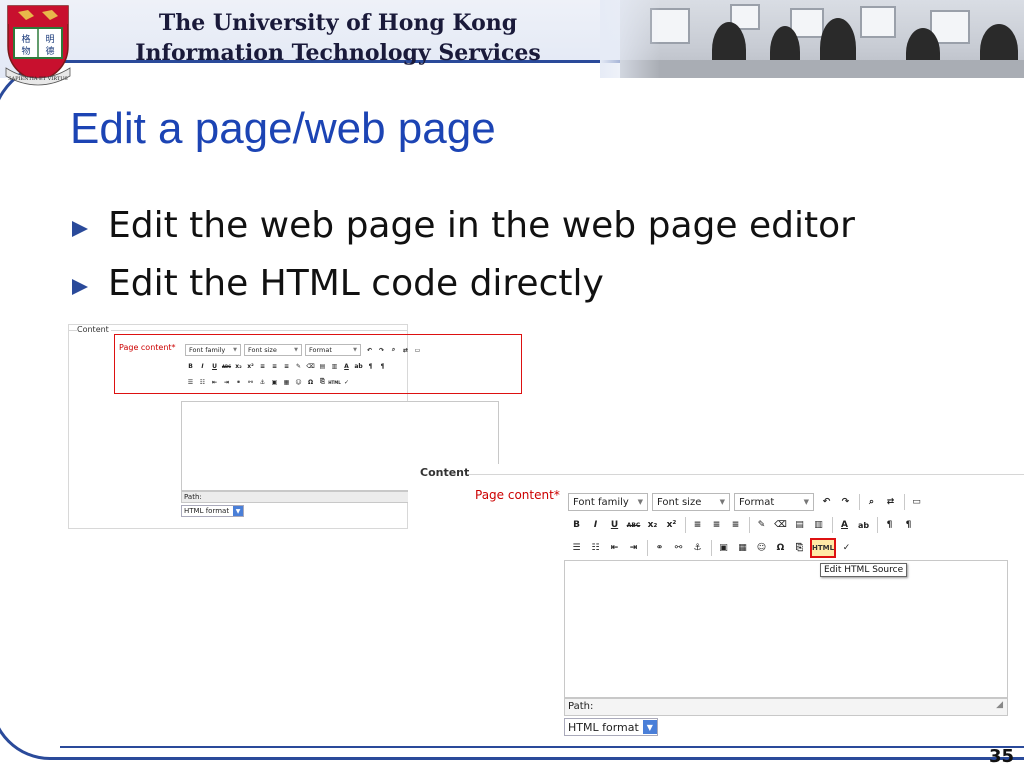 The image size is (1024, 768). What do you see at coordinates (481, 225) in the screenshot?
I see `bullet-text: Edit the web page in the web page editor` at bounding box center [481, 225].